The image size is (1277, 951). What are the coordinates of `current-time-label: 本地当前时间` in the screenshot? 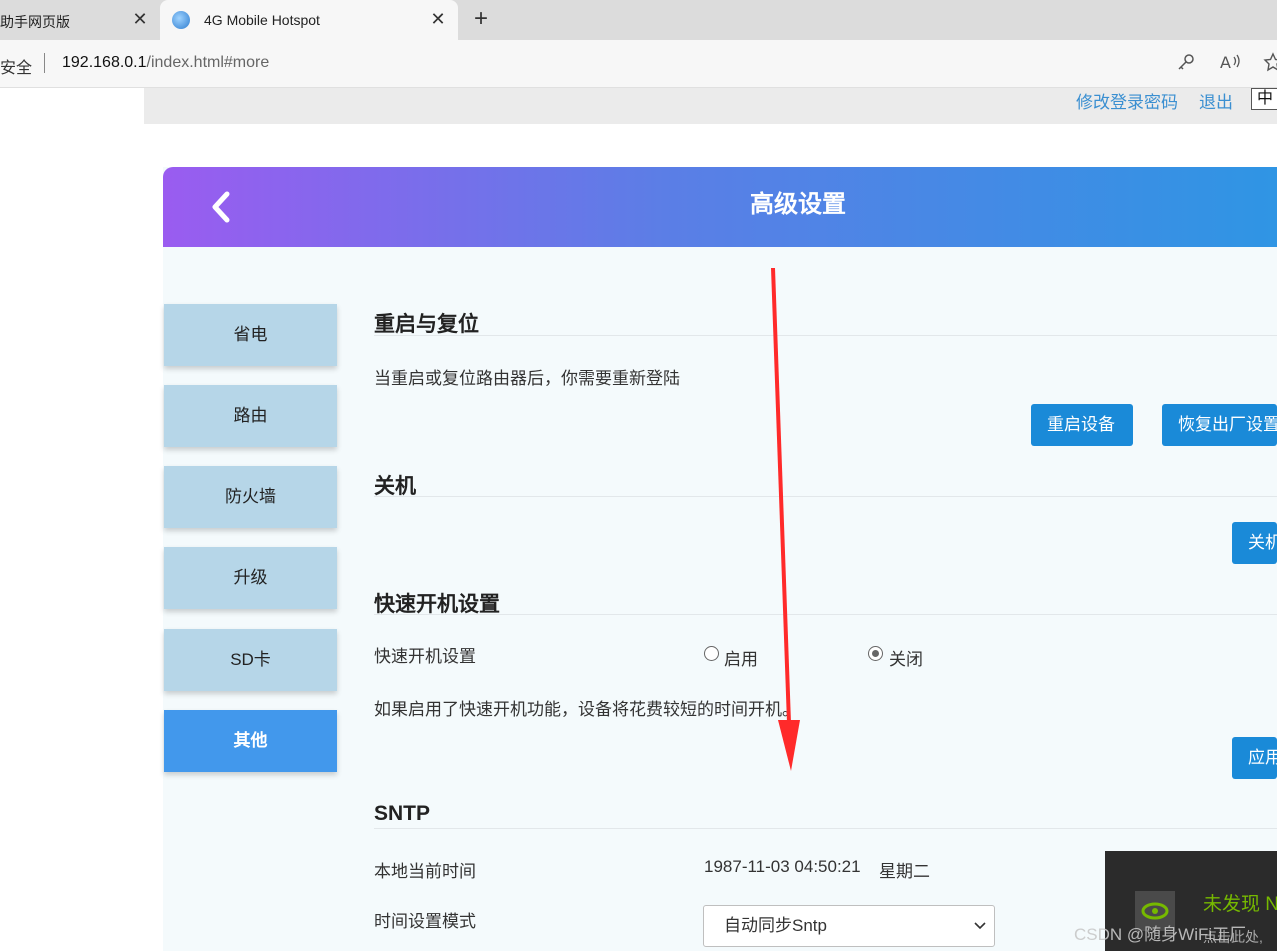 It's located at (425, 871).